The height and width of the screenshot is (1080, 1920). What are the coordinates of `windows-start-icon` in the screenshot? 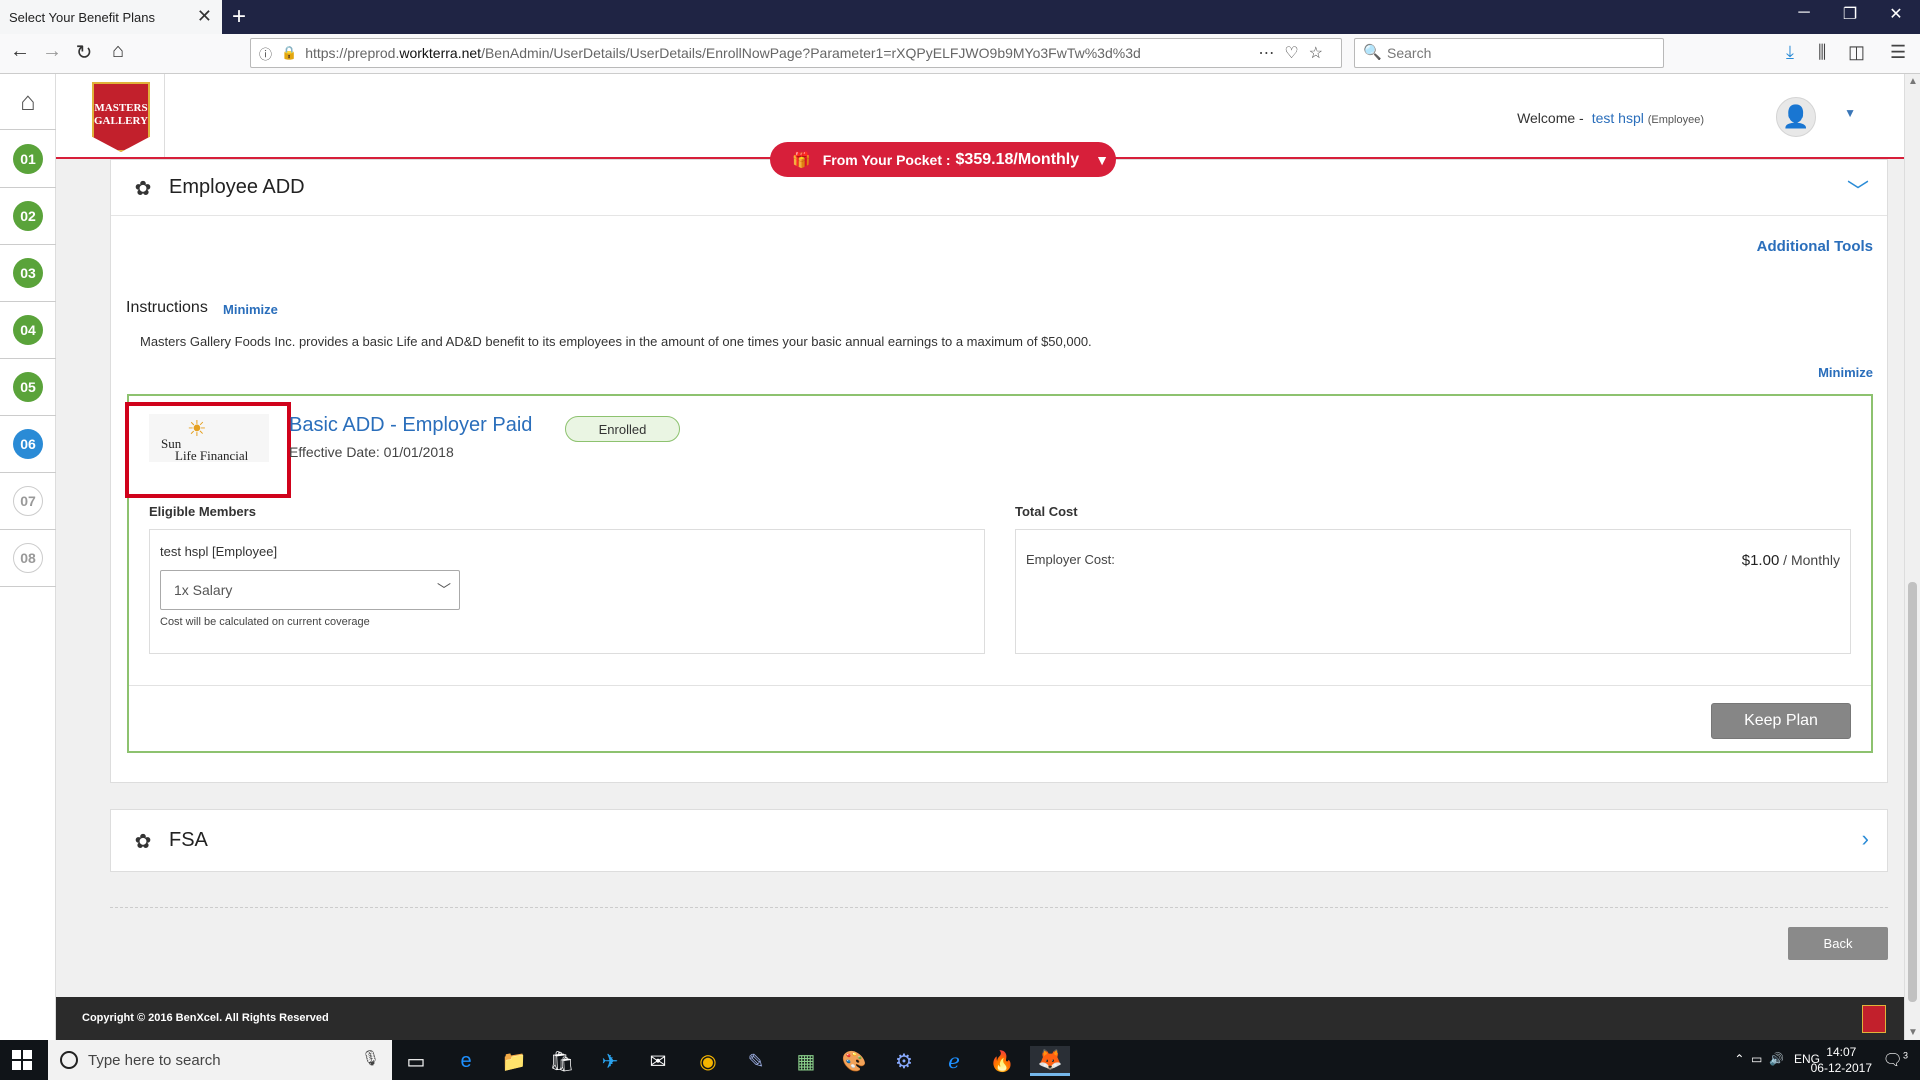 It's located at (22, 1060).